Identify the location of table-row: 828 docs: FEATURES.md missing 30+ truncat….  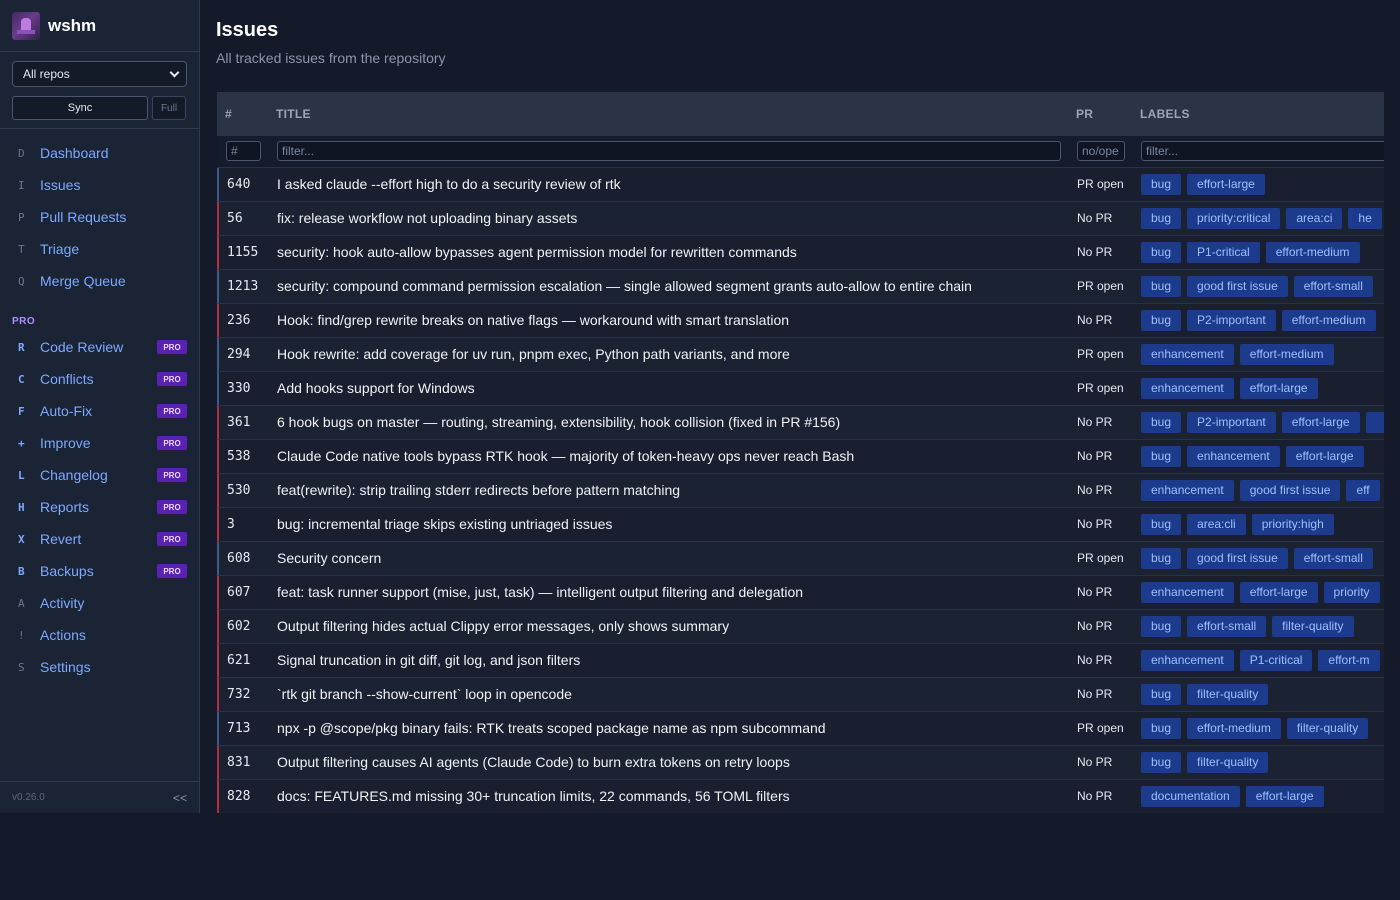
(800, 796).